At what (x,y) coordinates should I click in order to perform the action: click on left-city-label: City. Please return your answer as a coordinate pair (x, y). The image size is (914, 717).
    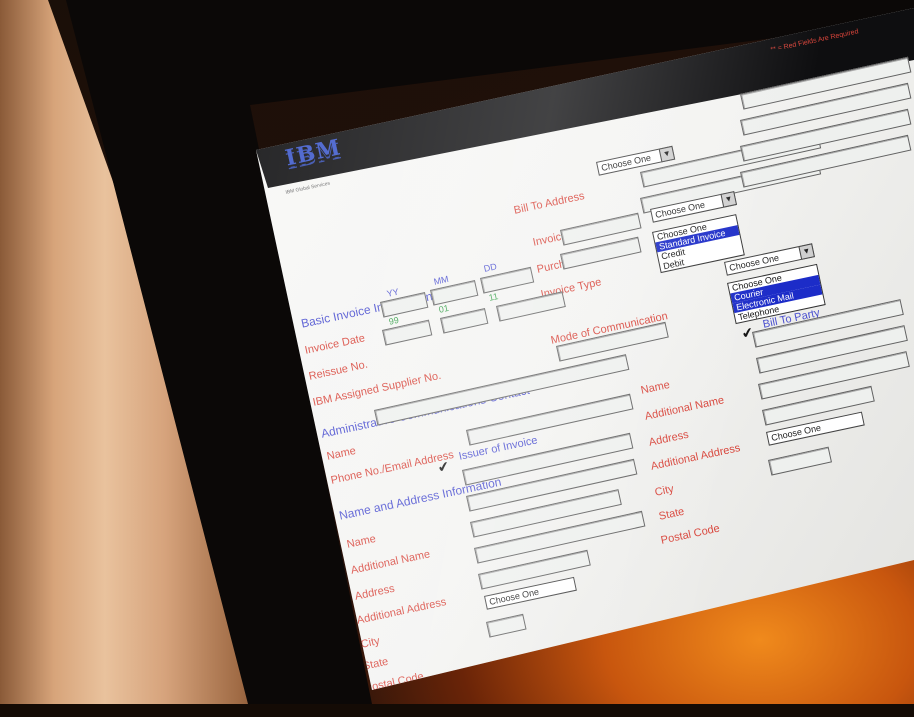
    Looking at the image, I should click on (370, 643).